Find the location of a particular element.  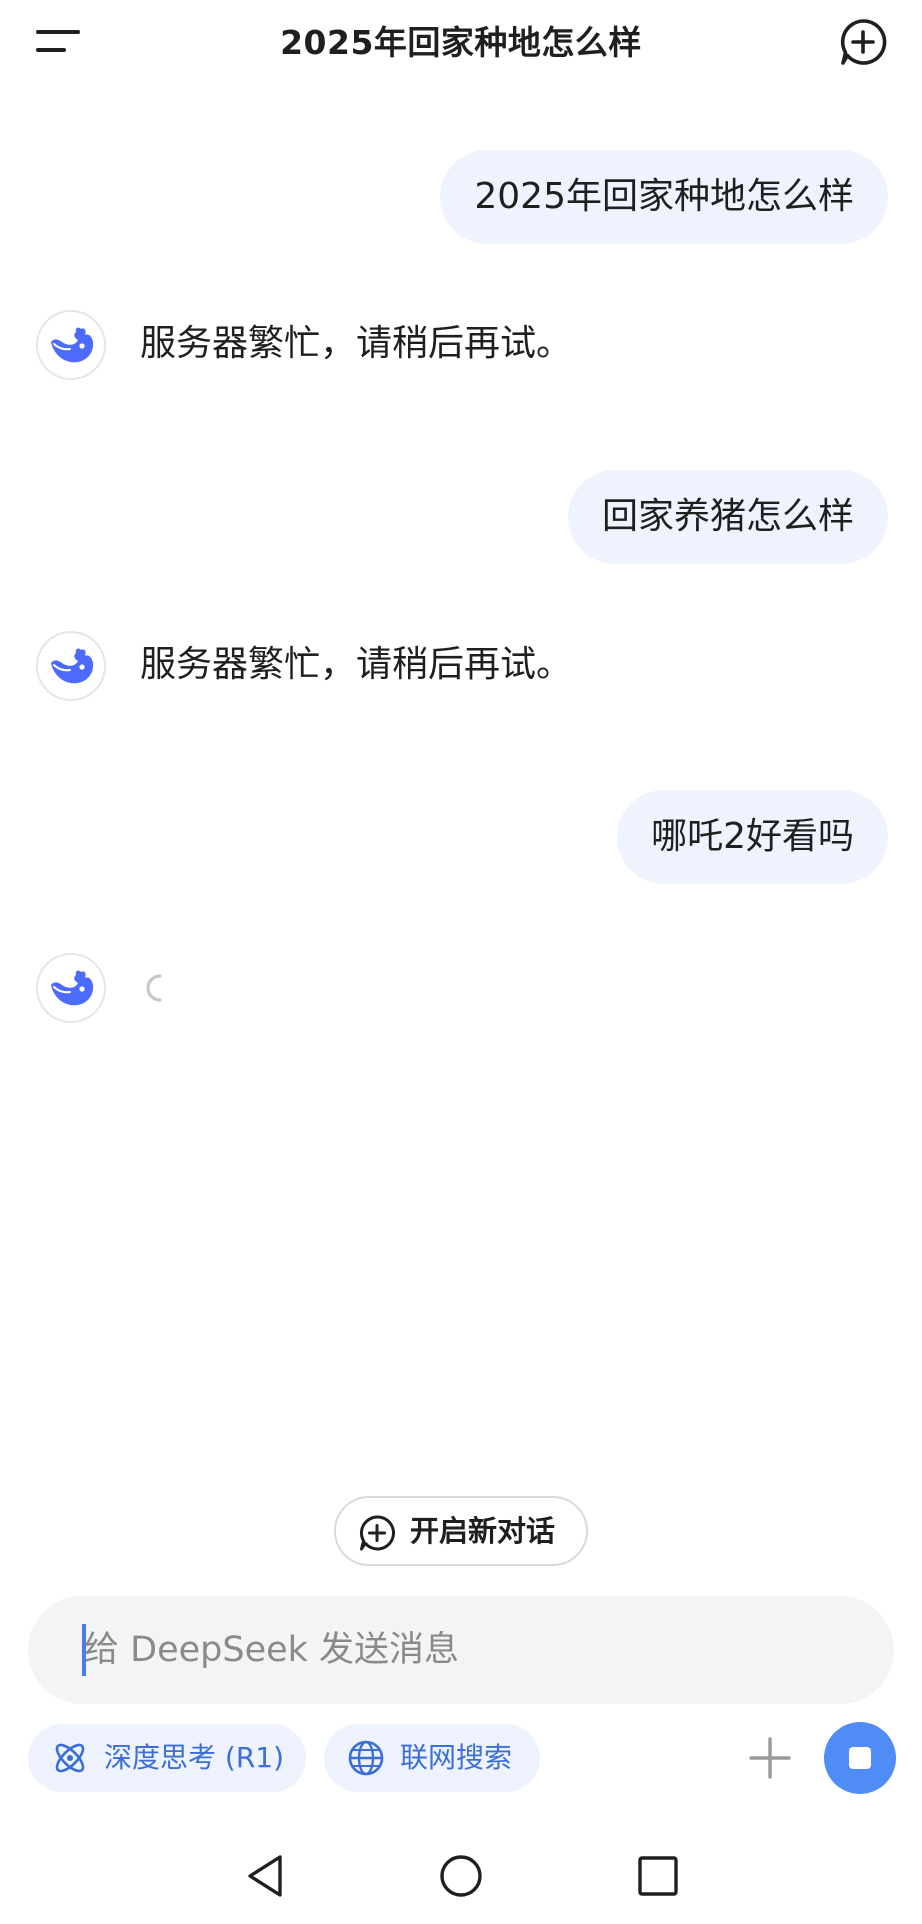

recents-square-icon is located at coordinates (658, 1876).